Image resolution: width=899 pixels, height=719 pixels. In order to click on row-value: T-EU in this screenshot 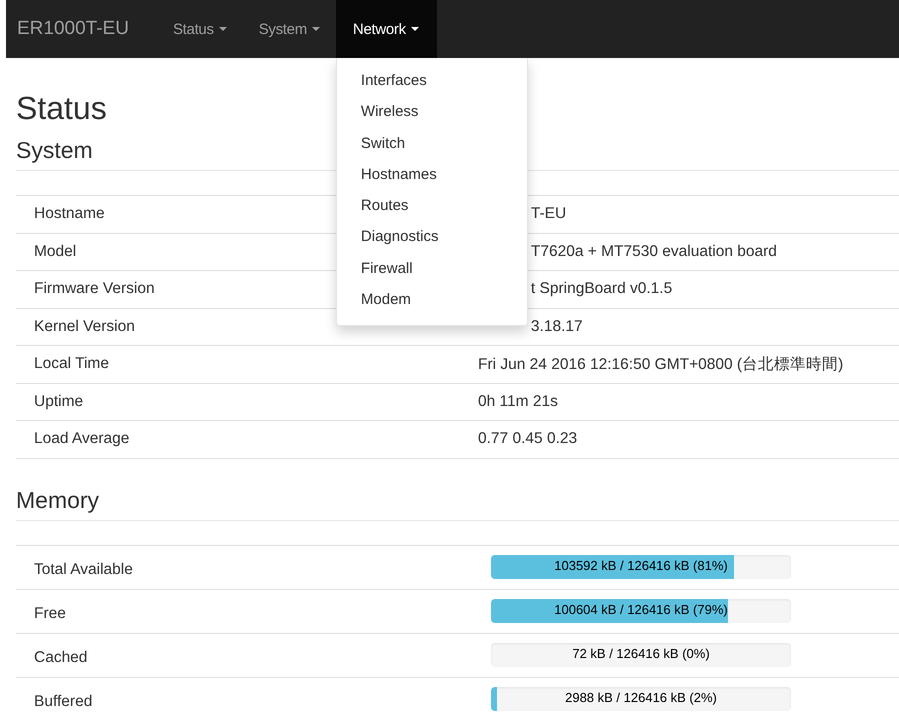, I will do `click(548, 214)`.